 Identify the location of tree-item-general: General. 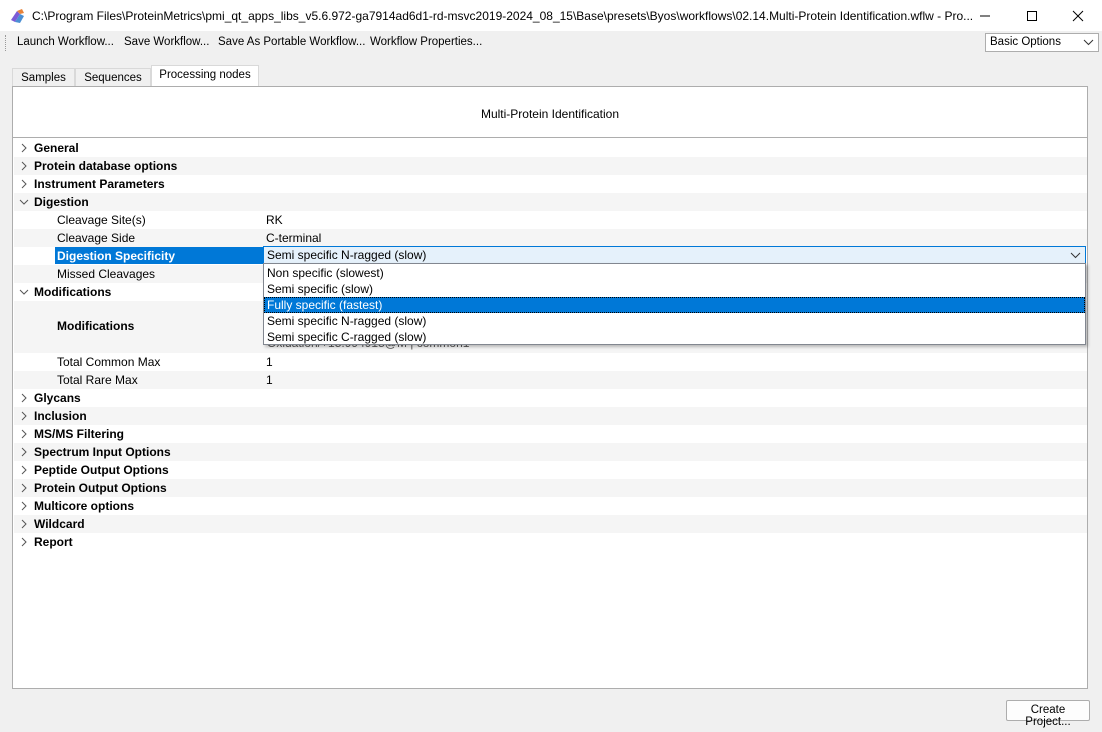
(550, 148).